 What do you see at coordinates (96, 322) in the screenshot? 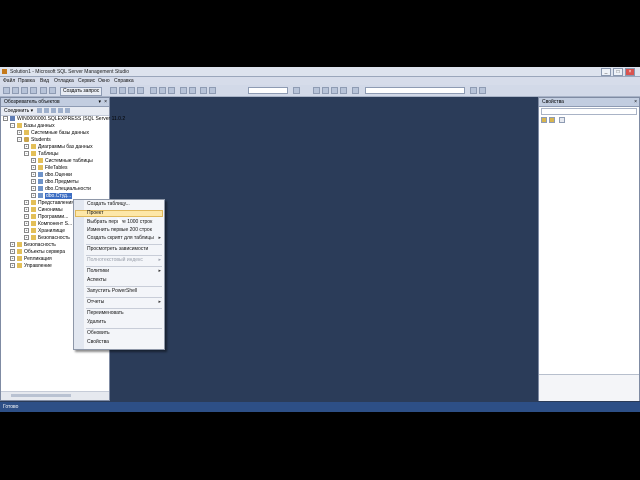
I see `menu-item-delete: Удалить` at bounding box center [96, 322].